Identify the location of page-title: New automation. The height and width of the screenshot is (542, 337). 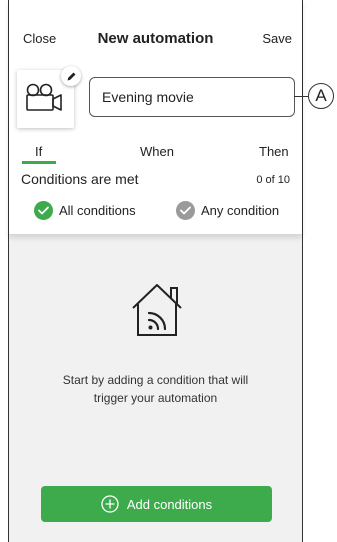
(155, 38).